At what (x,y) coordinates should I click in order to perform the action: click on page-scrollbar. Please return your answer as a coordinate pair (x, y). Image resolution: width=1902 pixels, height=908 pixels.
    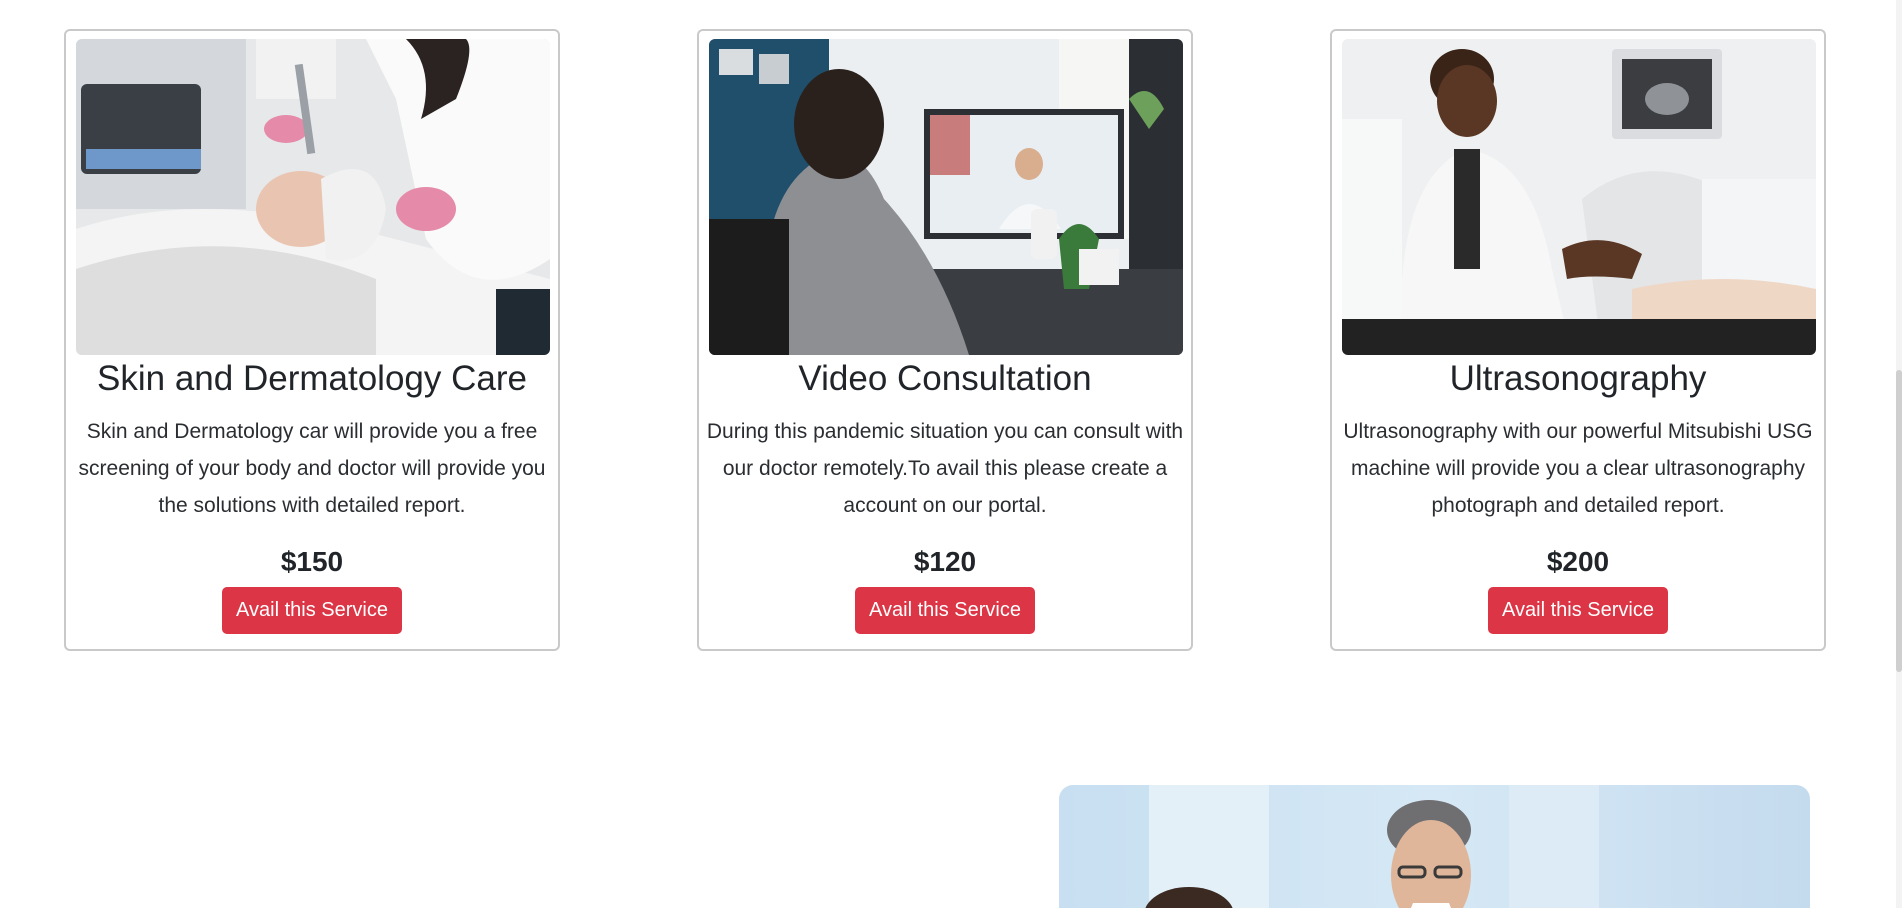
    Looking at the image, I should click on (1899, 454).